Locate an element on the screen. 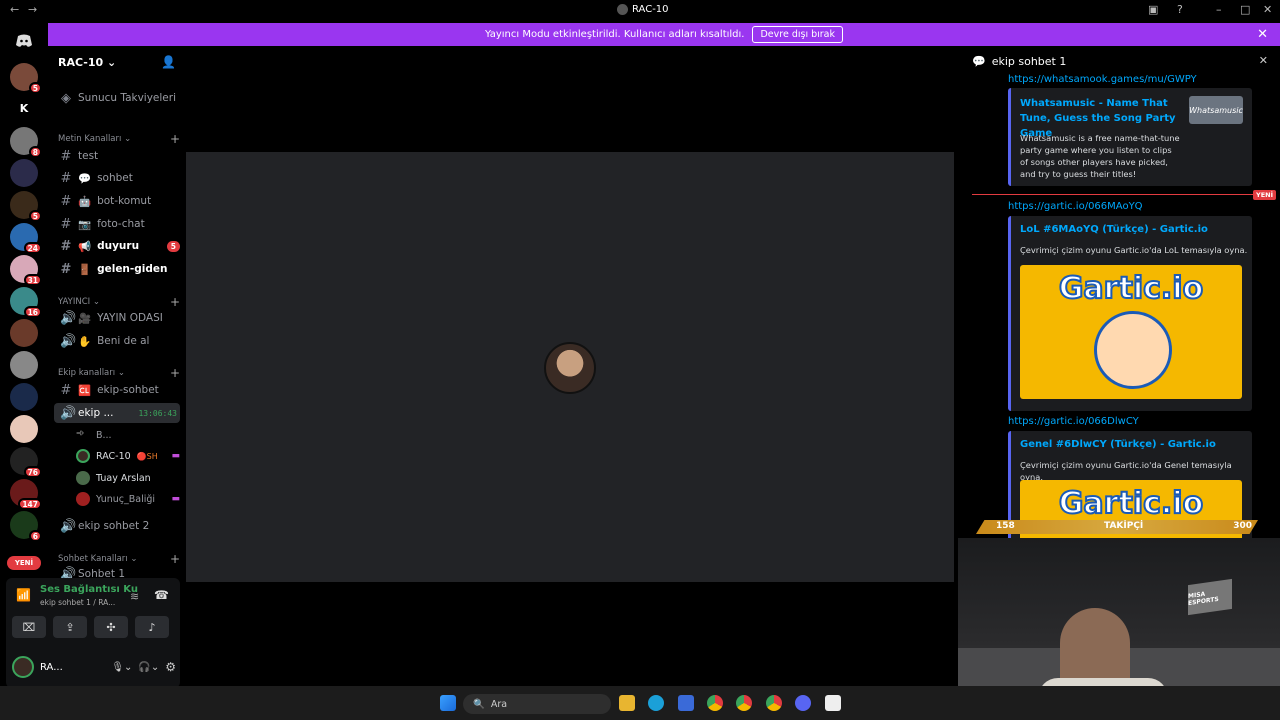 This screenshot has height=720, width=1280. server-initial: K is located at coordinates (24, 108).